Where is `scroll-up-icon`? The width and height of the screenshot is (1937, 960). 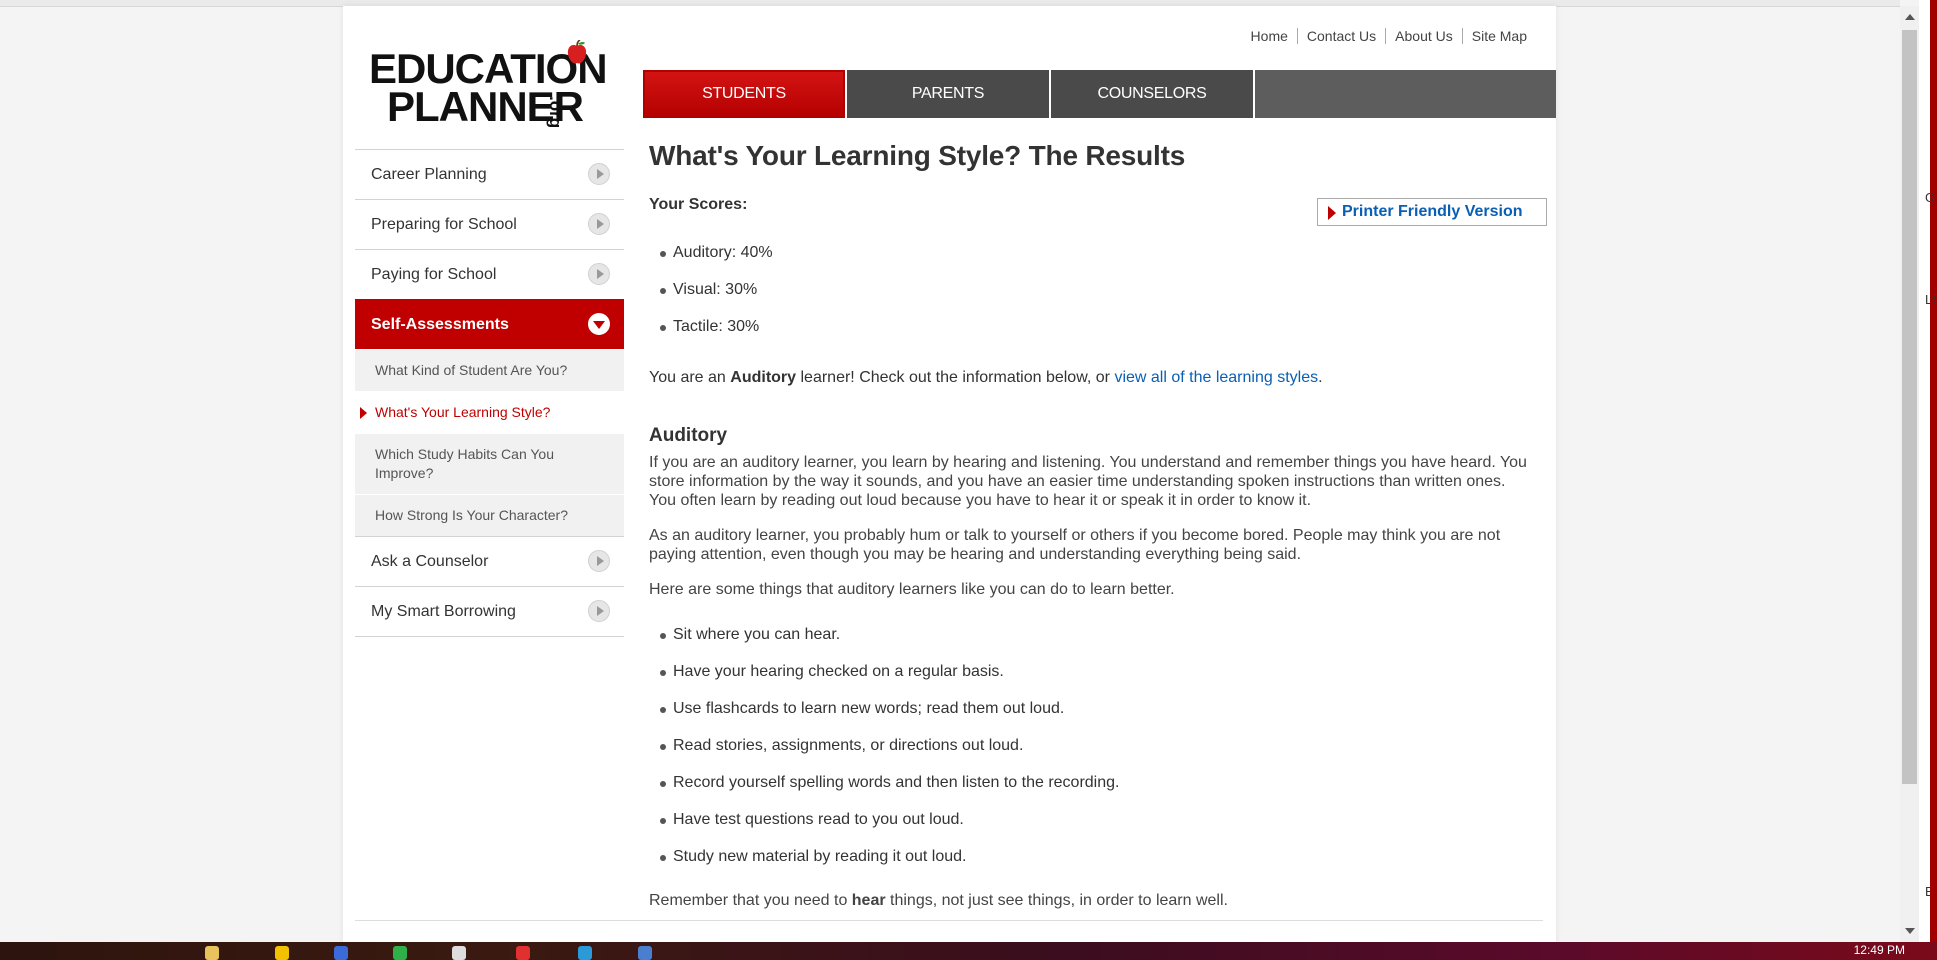
scroll-up-icon is located at coordinates (1910, 17).